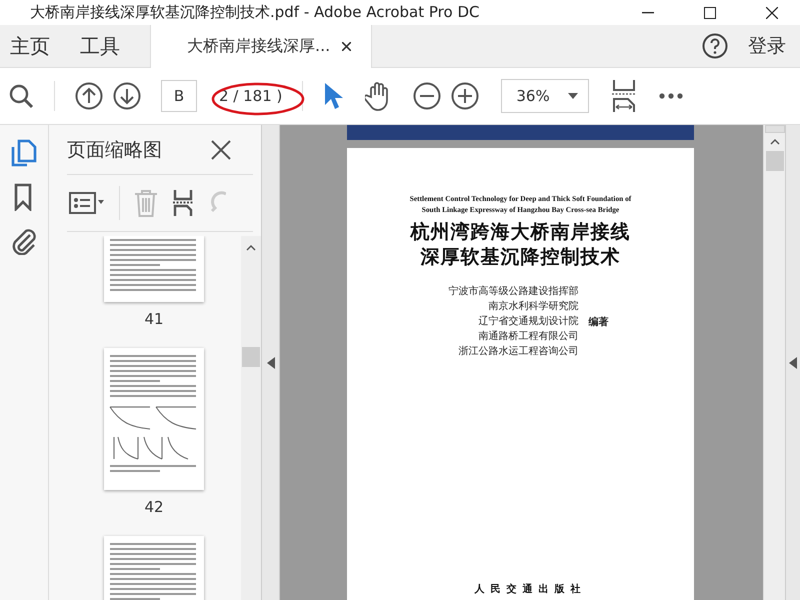 The height and width of the screenshot is (600, 800). What do you see at coordinates (792, 362) in the screenshot?
I see `expand-panel-handle` at bounding box center [792, 362].